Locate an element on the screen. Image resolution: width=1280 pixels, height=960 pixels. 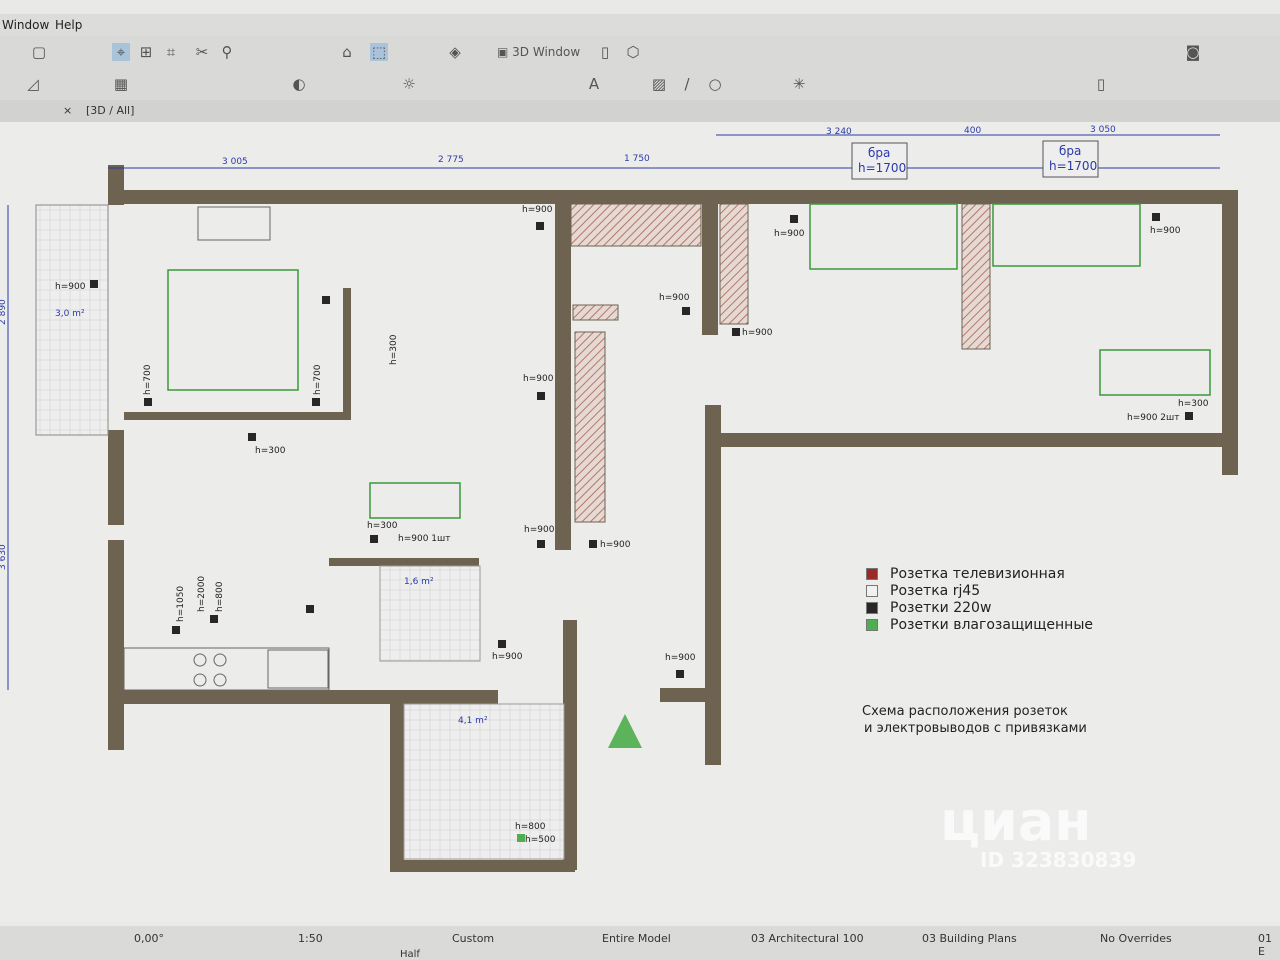
camera-icon: ◙ is located at coordinates (1193, 52).